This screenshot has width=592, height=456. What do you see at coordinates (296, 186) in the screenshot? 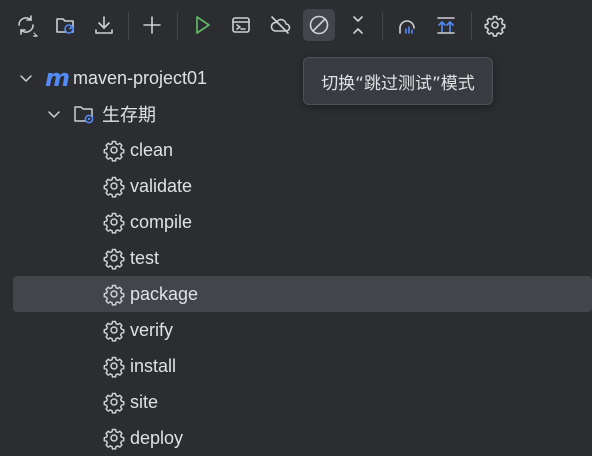
I see `tree-node-goal-validate: validate` at bounding box center [296, 186].